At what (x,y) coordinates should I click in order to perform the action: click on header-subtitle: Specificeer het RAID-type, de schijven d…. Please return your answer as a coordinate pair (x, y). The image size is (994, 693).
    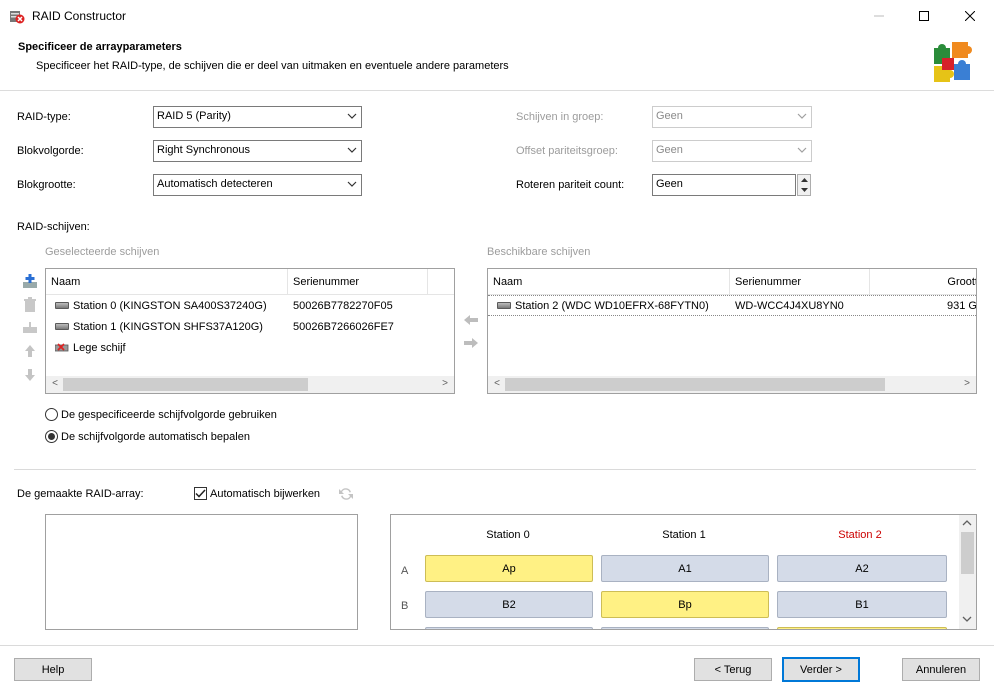
    Looking at the image, I should click on (272, 66).